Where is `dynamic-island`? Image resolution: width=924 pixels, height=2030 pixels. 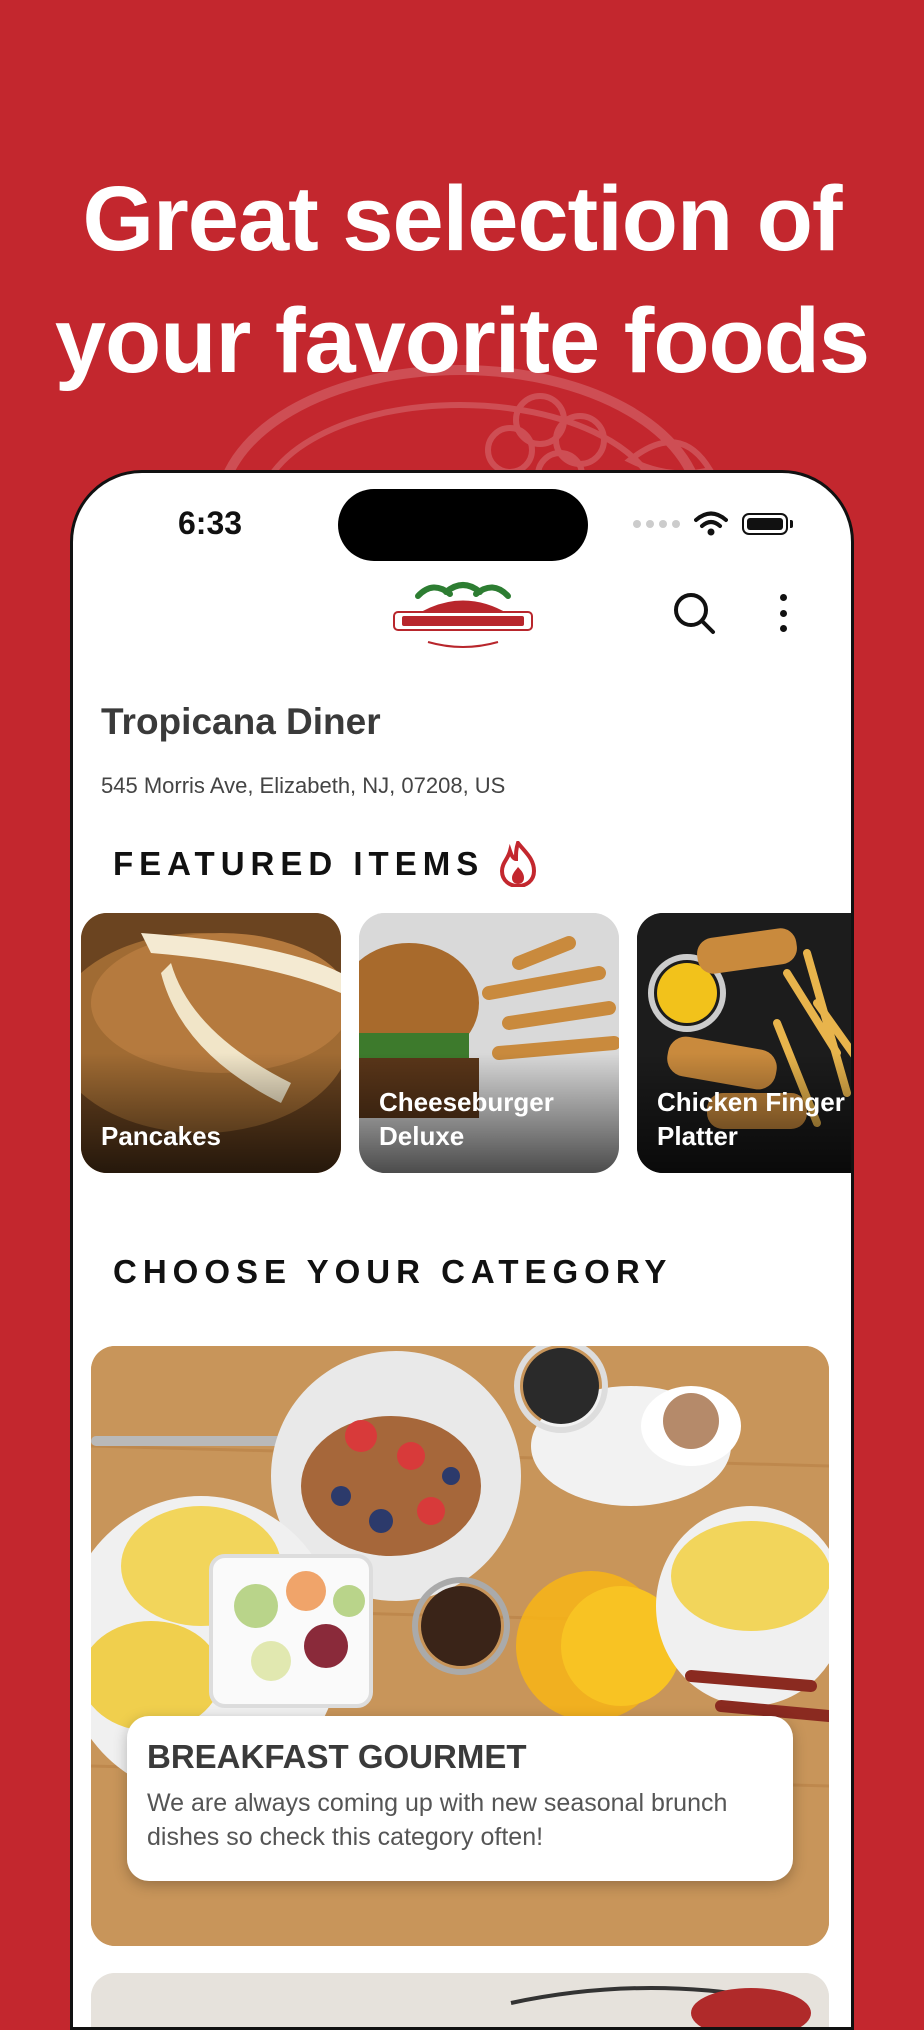
dynamic-island is located at coordinates (463, 525).